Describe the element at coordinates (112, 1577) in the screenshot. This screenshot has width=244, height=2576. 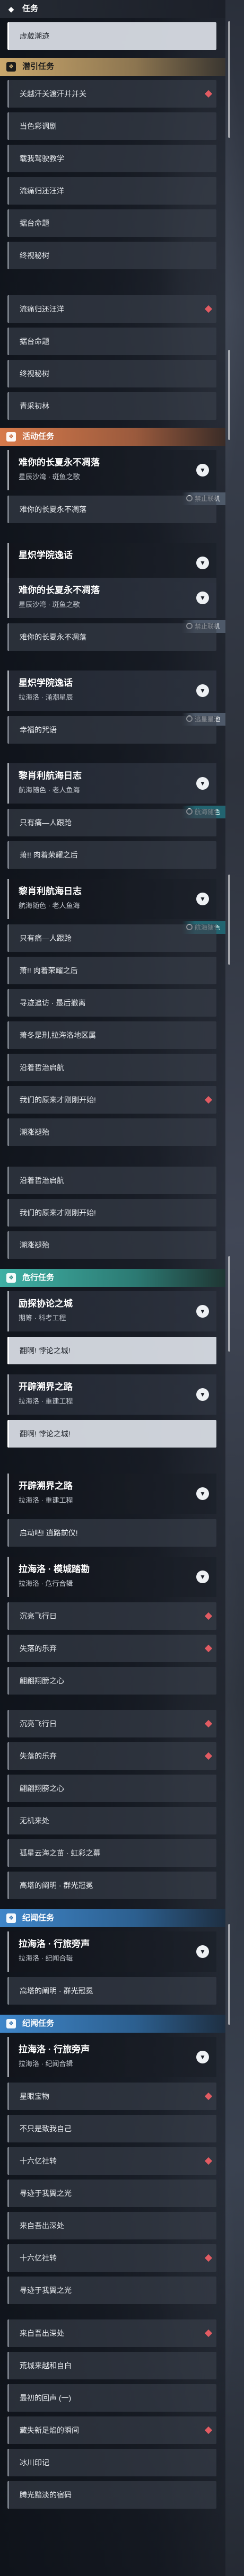
I see `quest-header: 拉海洛 · 模城踏勘 拉海洛 · 危行合辑 ▼` at that location.